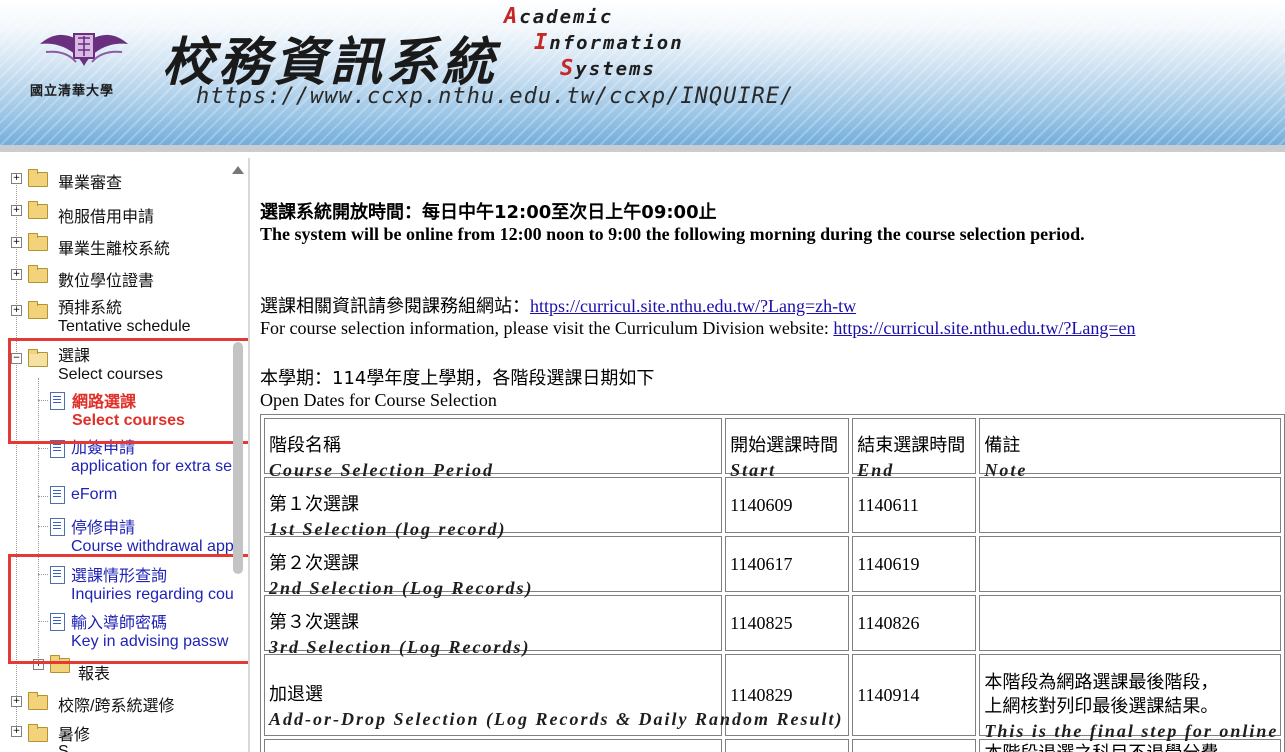  I want to click on university-name: 國立清華大學, so click(72, 91).